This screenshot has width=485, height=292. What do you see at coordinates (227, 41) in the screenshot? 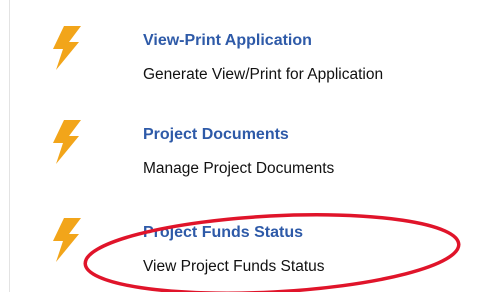
I see `menu-item-title: View-Print Application` at bounding box center [227, 41].